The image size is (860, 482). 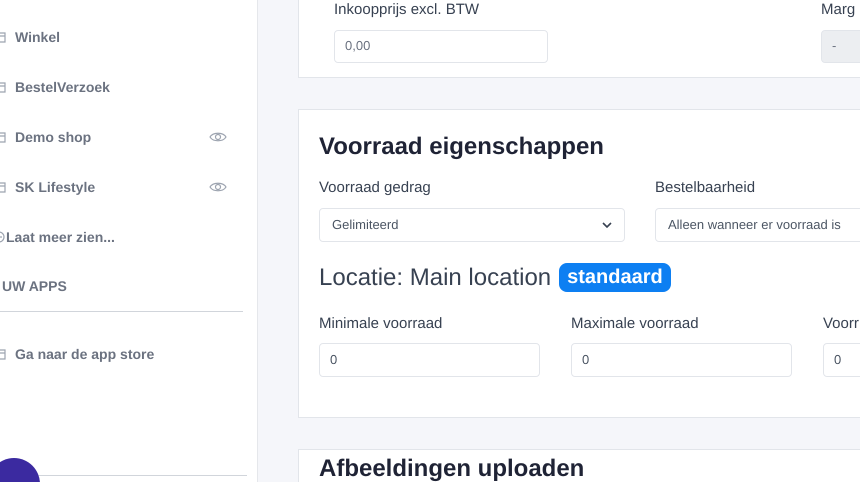 What do you see at coordinates (757, 225) in the screenshot?
I see `select-field: Alleen wanneer er voorraad is` at bounding box center [757, 225].